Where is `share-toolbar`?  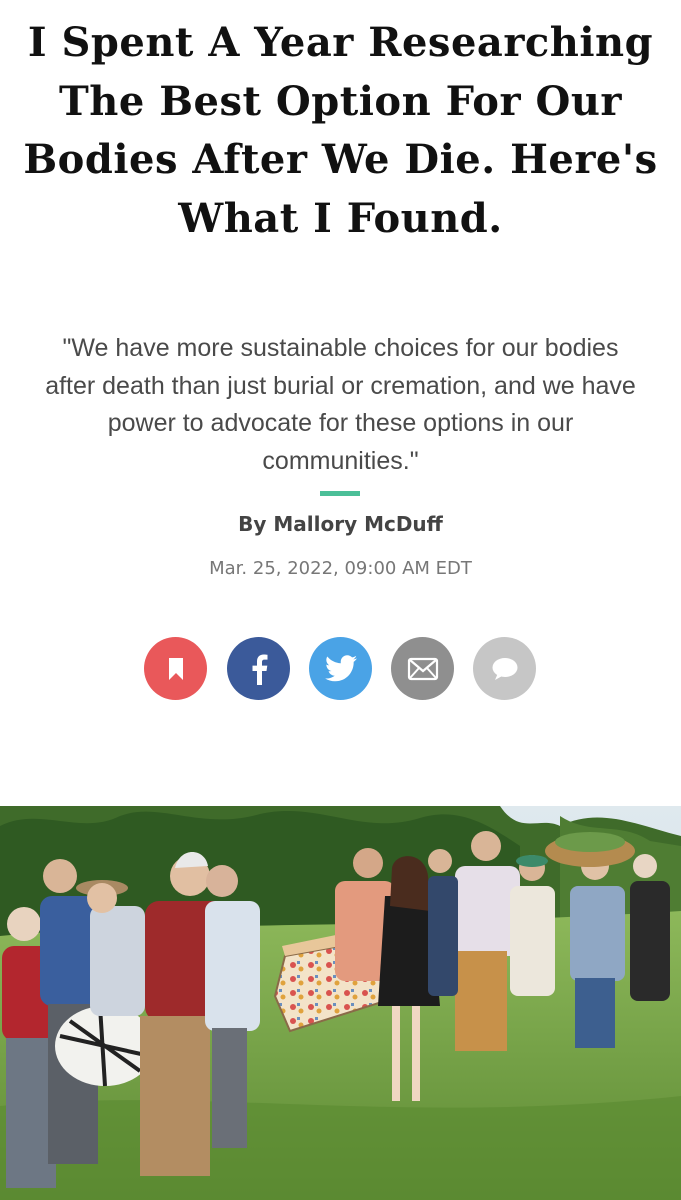
share-toolbar is located at coordinates (340, 669).